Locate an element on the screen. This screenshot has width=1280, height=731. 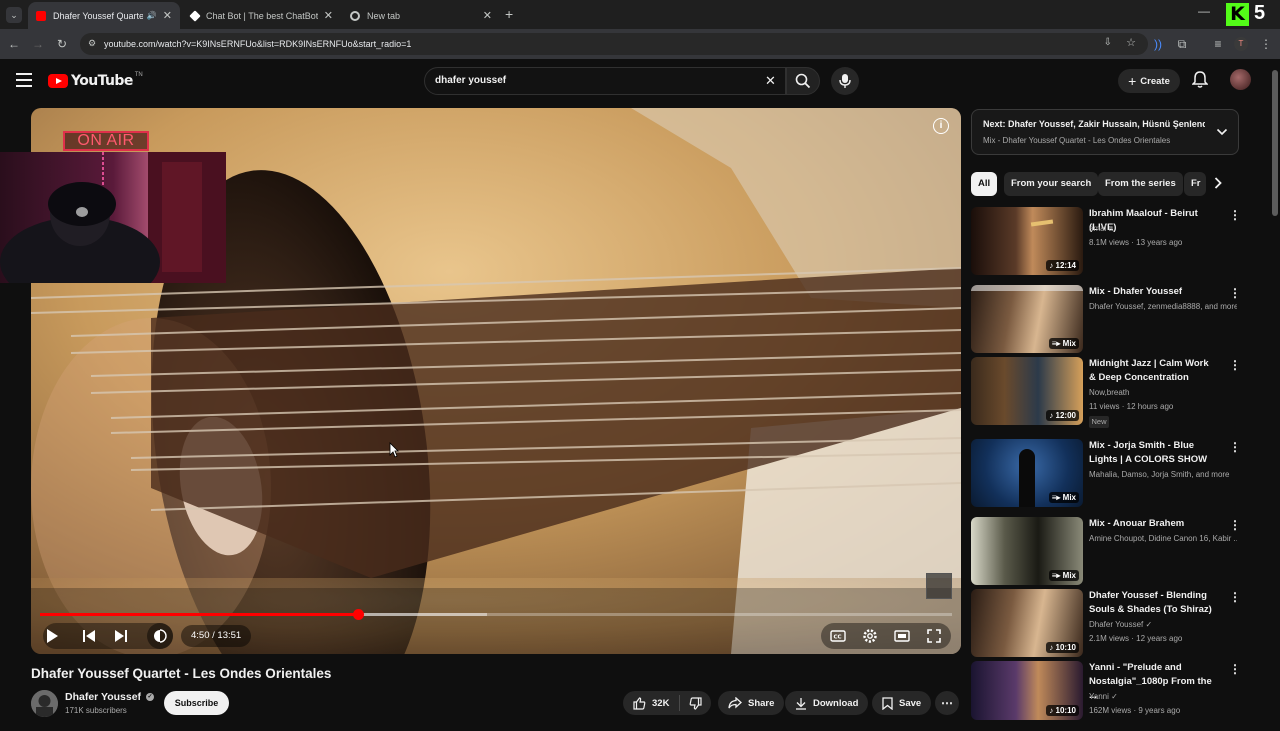
next-icon is located at coordinates (121, 636).